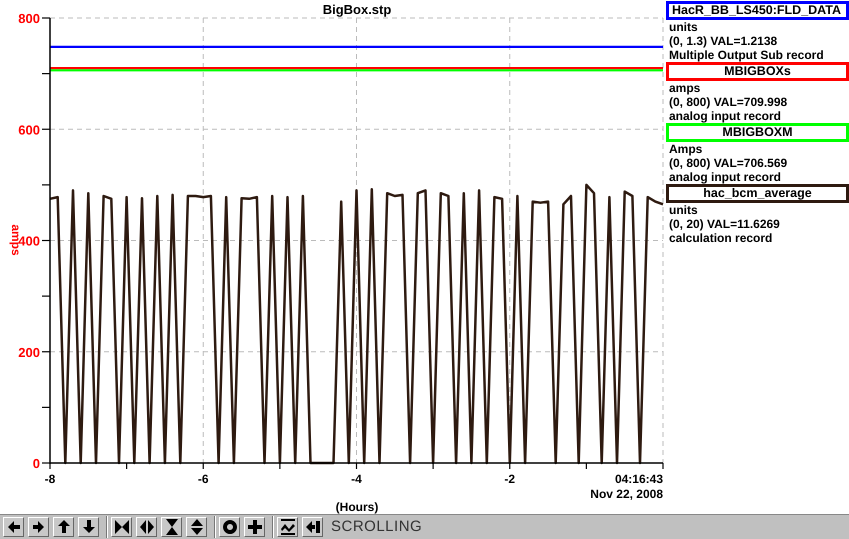  Describe the element at coordinates (757, 132) in the screenshot. I see `trace-name-label: MBIGBOXM` at that location.